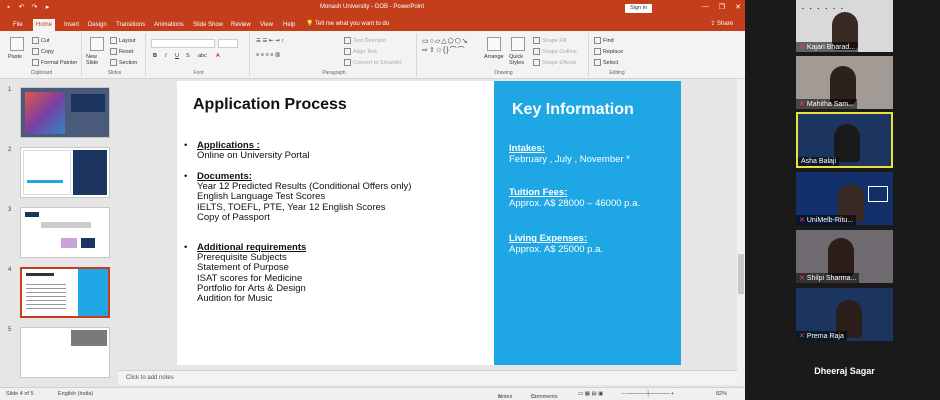  What do you see at coordinates (41, 40) in the screenshot?
I see `cut-button: Cut` at bounding box center [41, 40].